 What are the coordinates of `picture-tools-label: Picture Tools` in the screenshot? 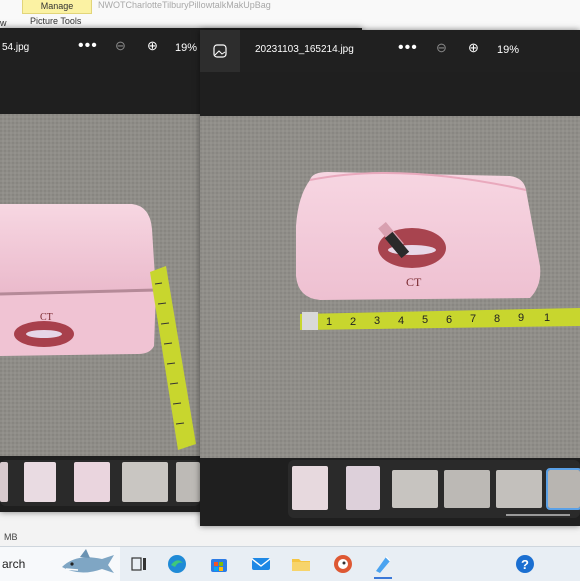 It's located at (56, 21).